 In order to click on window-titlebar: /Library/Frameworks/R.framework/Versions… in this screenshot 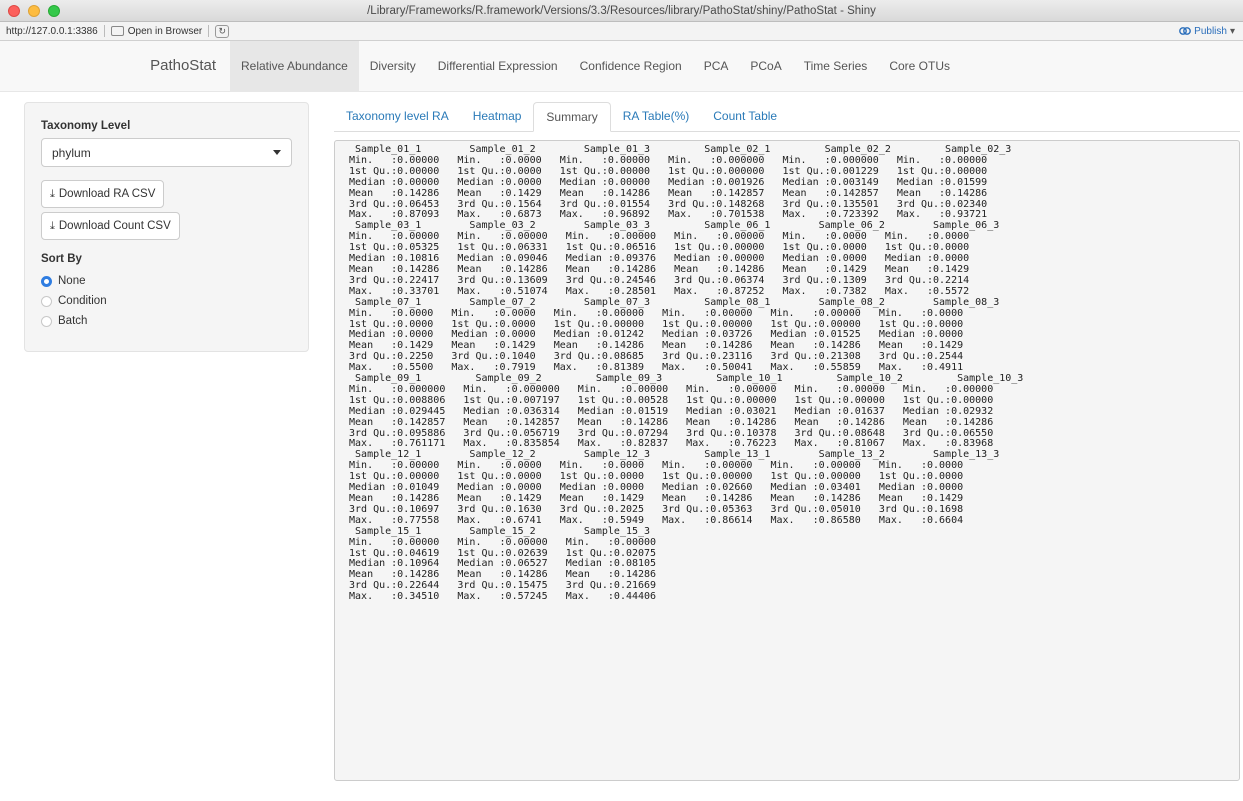, I will do `click(621, 11)`.